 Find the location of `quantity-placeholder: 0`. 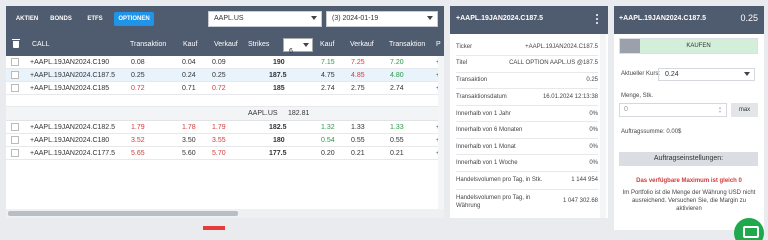

quantity-placeholder: 0 is located at coordinates (626, 109).